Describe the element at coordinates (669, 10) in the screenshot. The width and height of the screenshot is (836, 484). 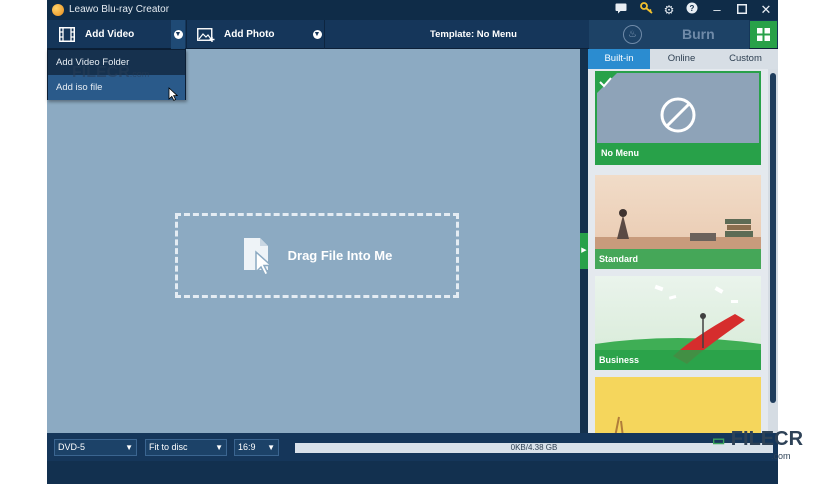
I see `gear-icon: ⚙` at that location.